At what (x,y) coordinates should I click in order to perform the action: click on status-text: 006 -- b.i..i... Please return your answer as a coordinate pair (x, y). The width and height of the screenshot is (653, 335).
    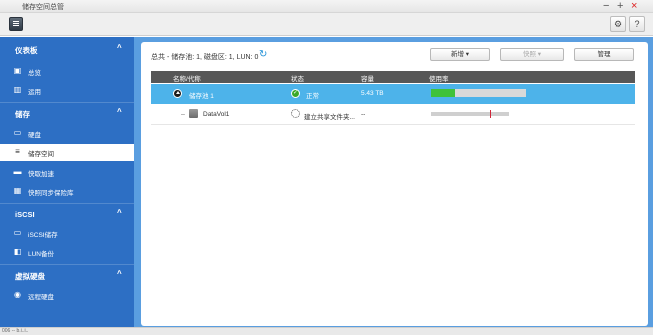
    Looking at the image, I should click on (15, 331).